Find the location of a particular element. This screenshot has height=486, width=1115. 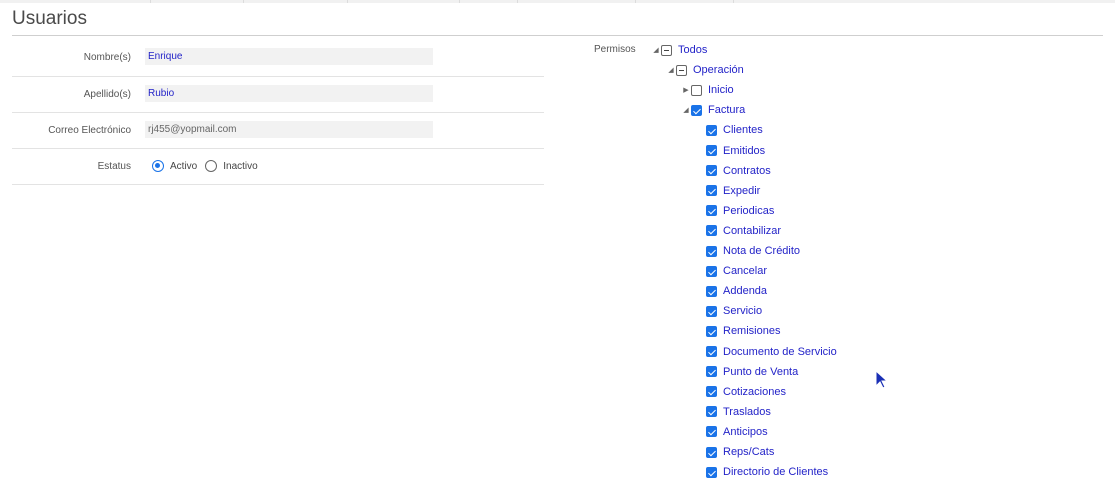

tree-item: Servicio is located at coordinates (729, 311).